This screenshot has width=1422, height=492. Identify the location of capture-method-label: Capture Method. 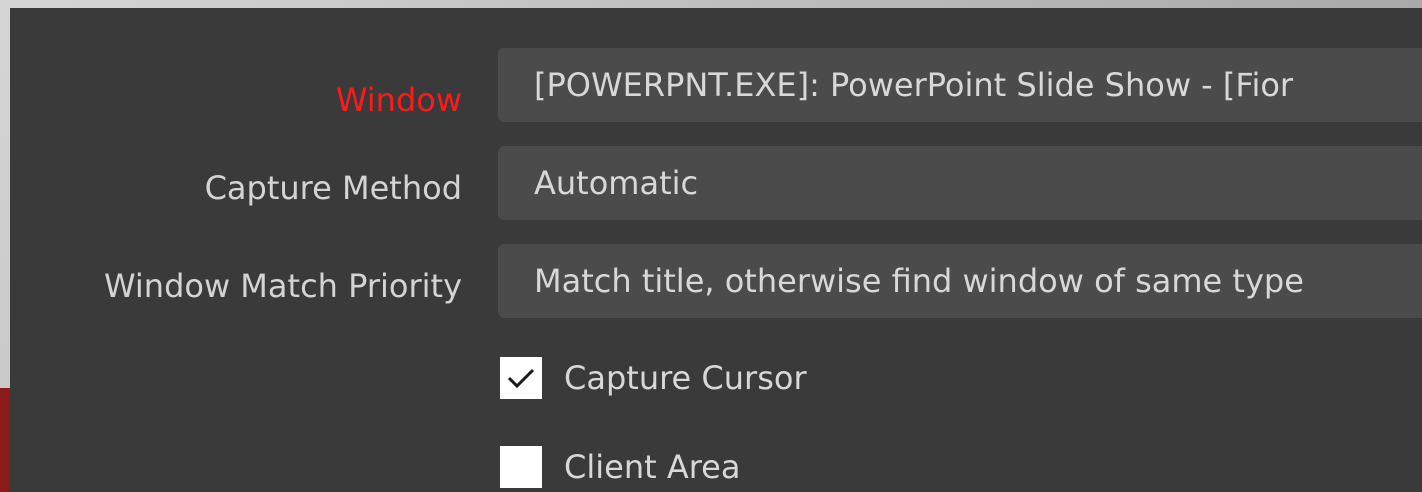
(333, 188).